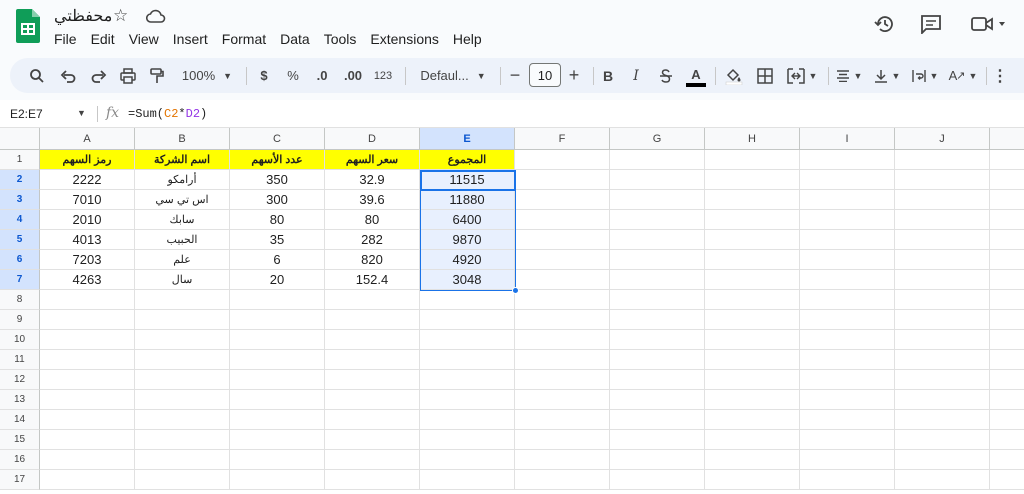 This screenshot has width=1024, height=494. I want to click on menu-data: Data, so click(298, 39).